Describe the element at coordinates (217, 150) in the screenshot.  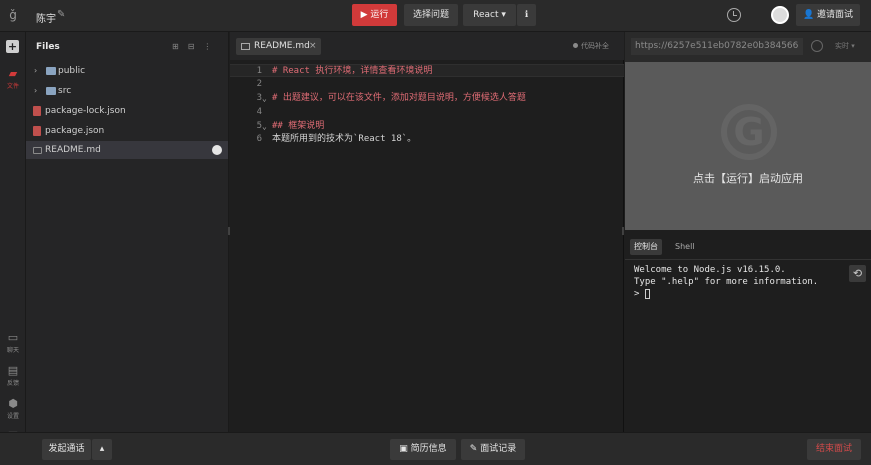
I see `user-presence-icon` at that location.